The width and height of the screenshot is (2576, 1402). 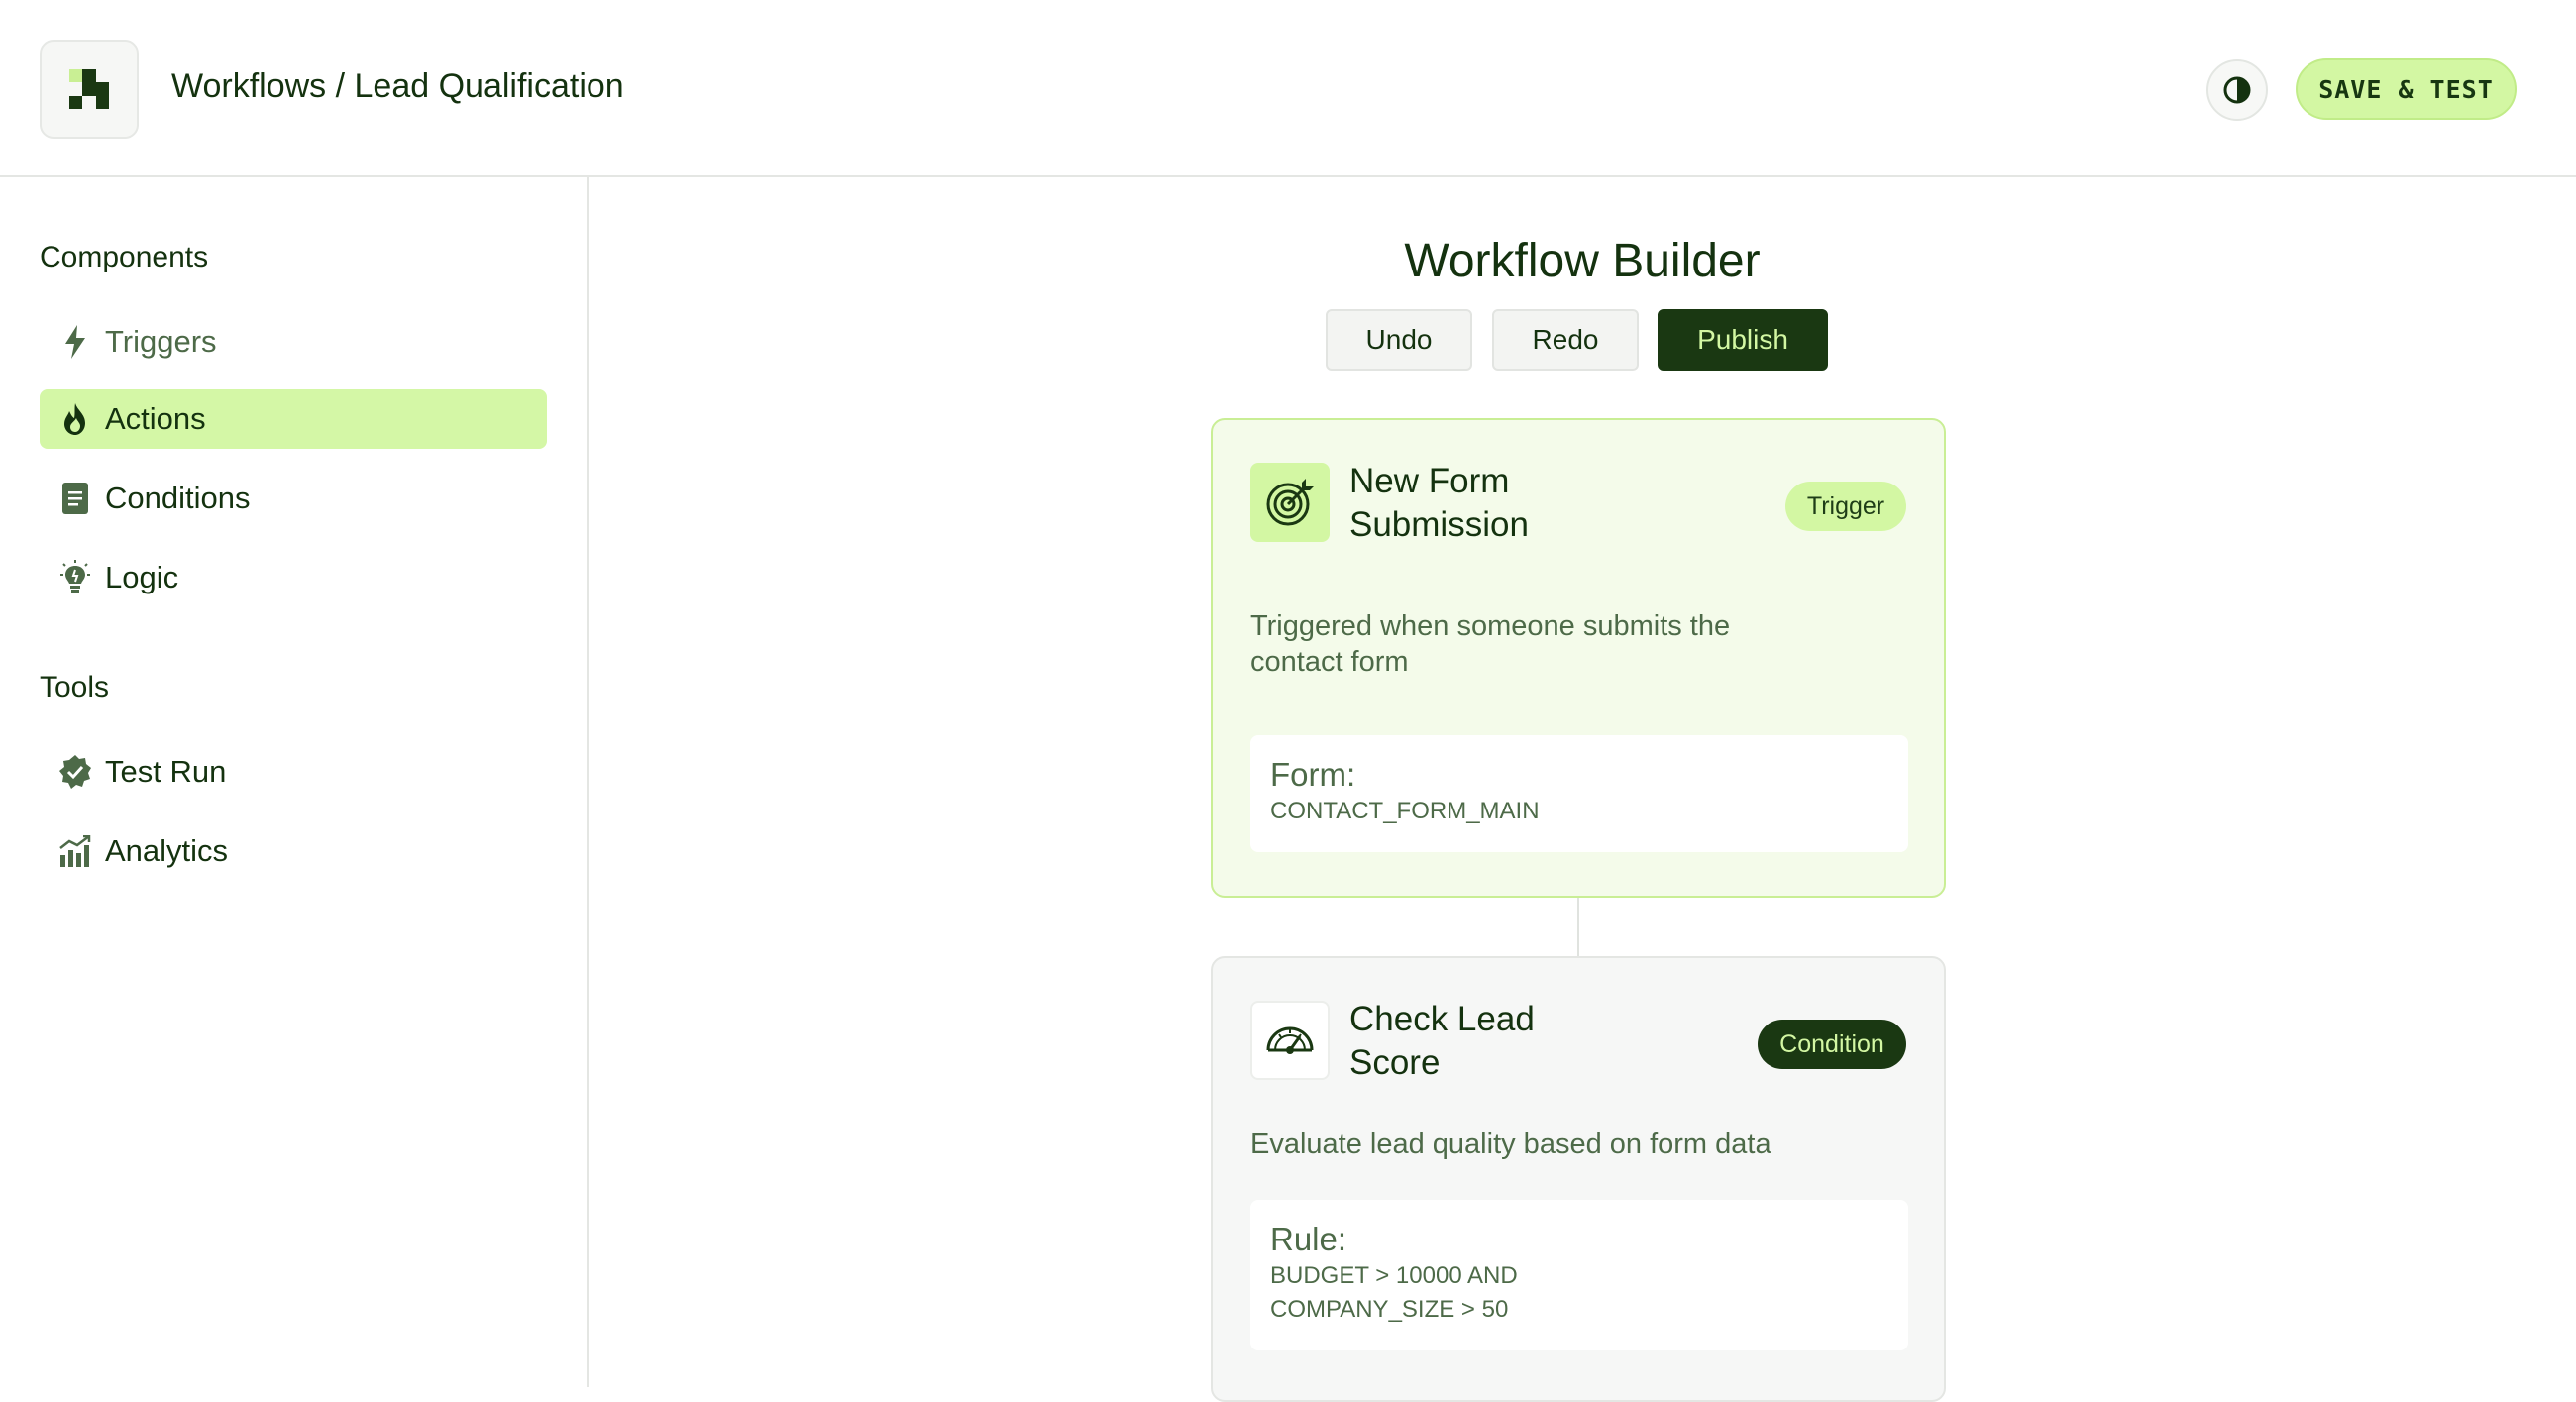 What do you see at coordinates (1579, 793) in the screenshot?
I see `node-detail-box: Form: CONTACT_FORM_MAIN` at bounding box center [1579, 793].